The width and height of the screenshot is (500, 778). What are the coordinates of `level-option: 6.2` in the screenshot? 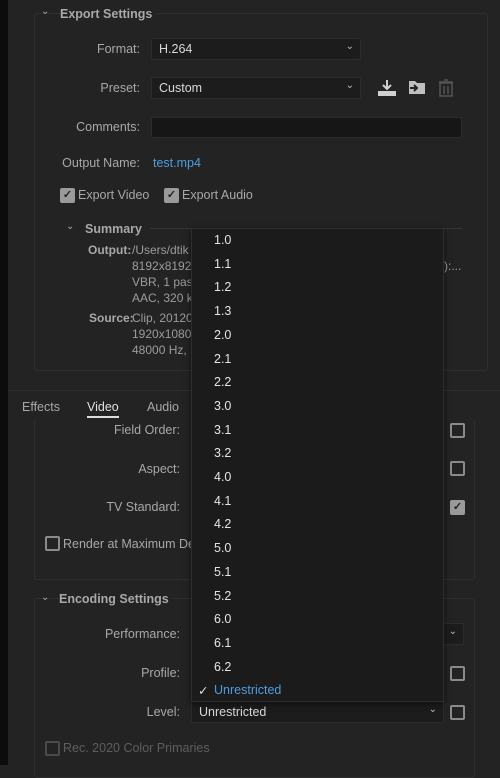 It's located at (222, 667).